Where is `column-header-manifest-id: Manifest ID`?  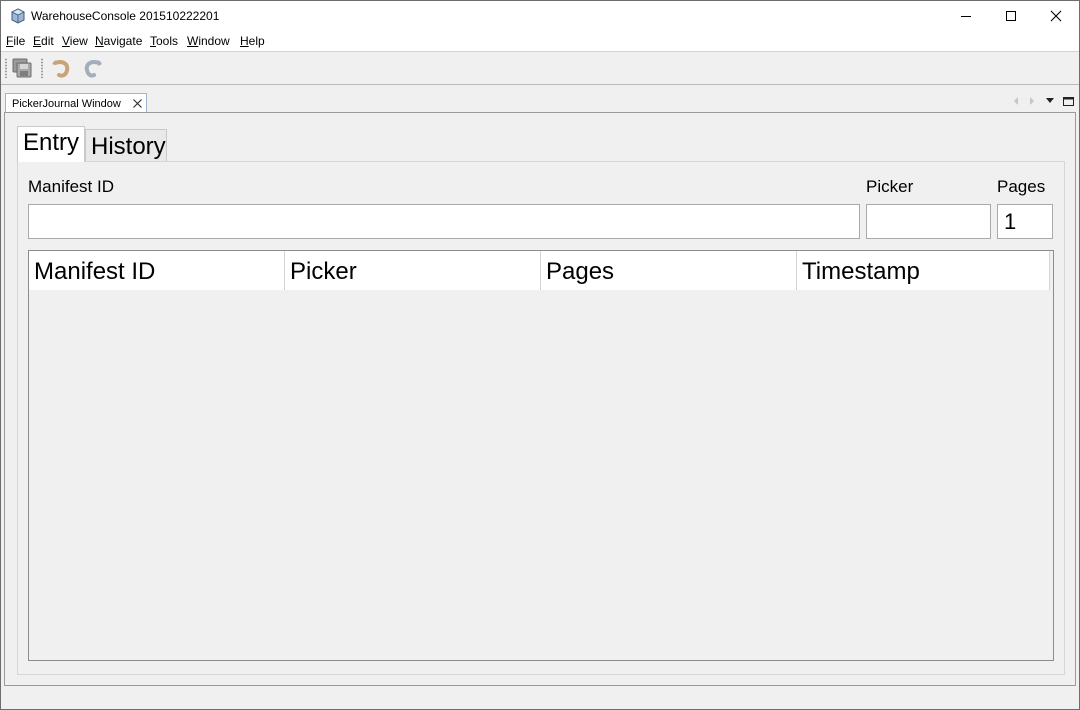
column-header-manifest-id: Manifest ID is located at coordinates (157, 270).